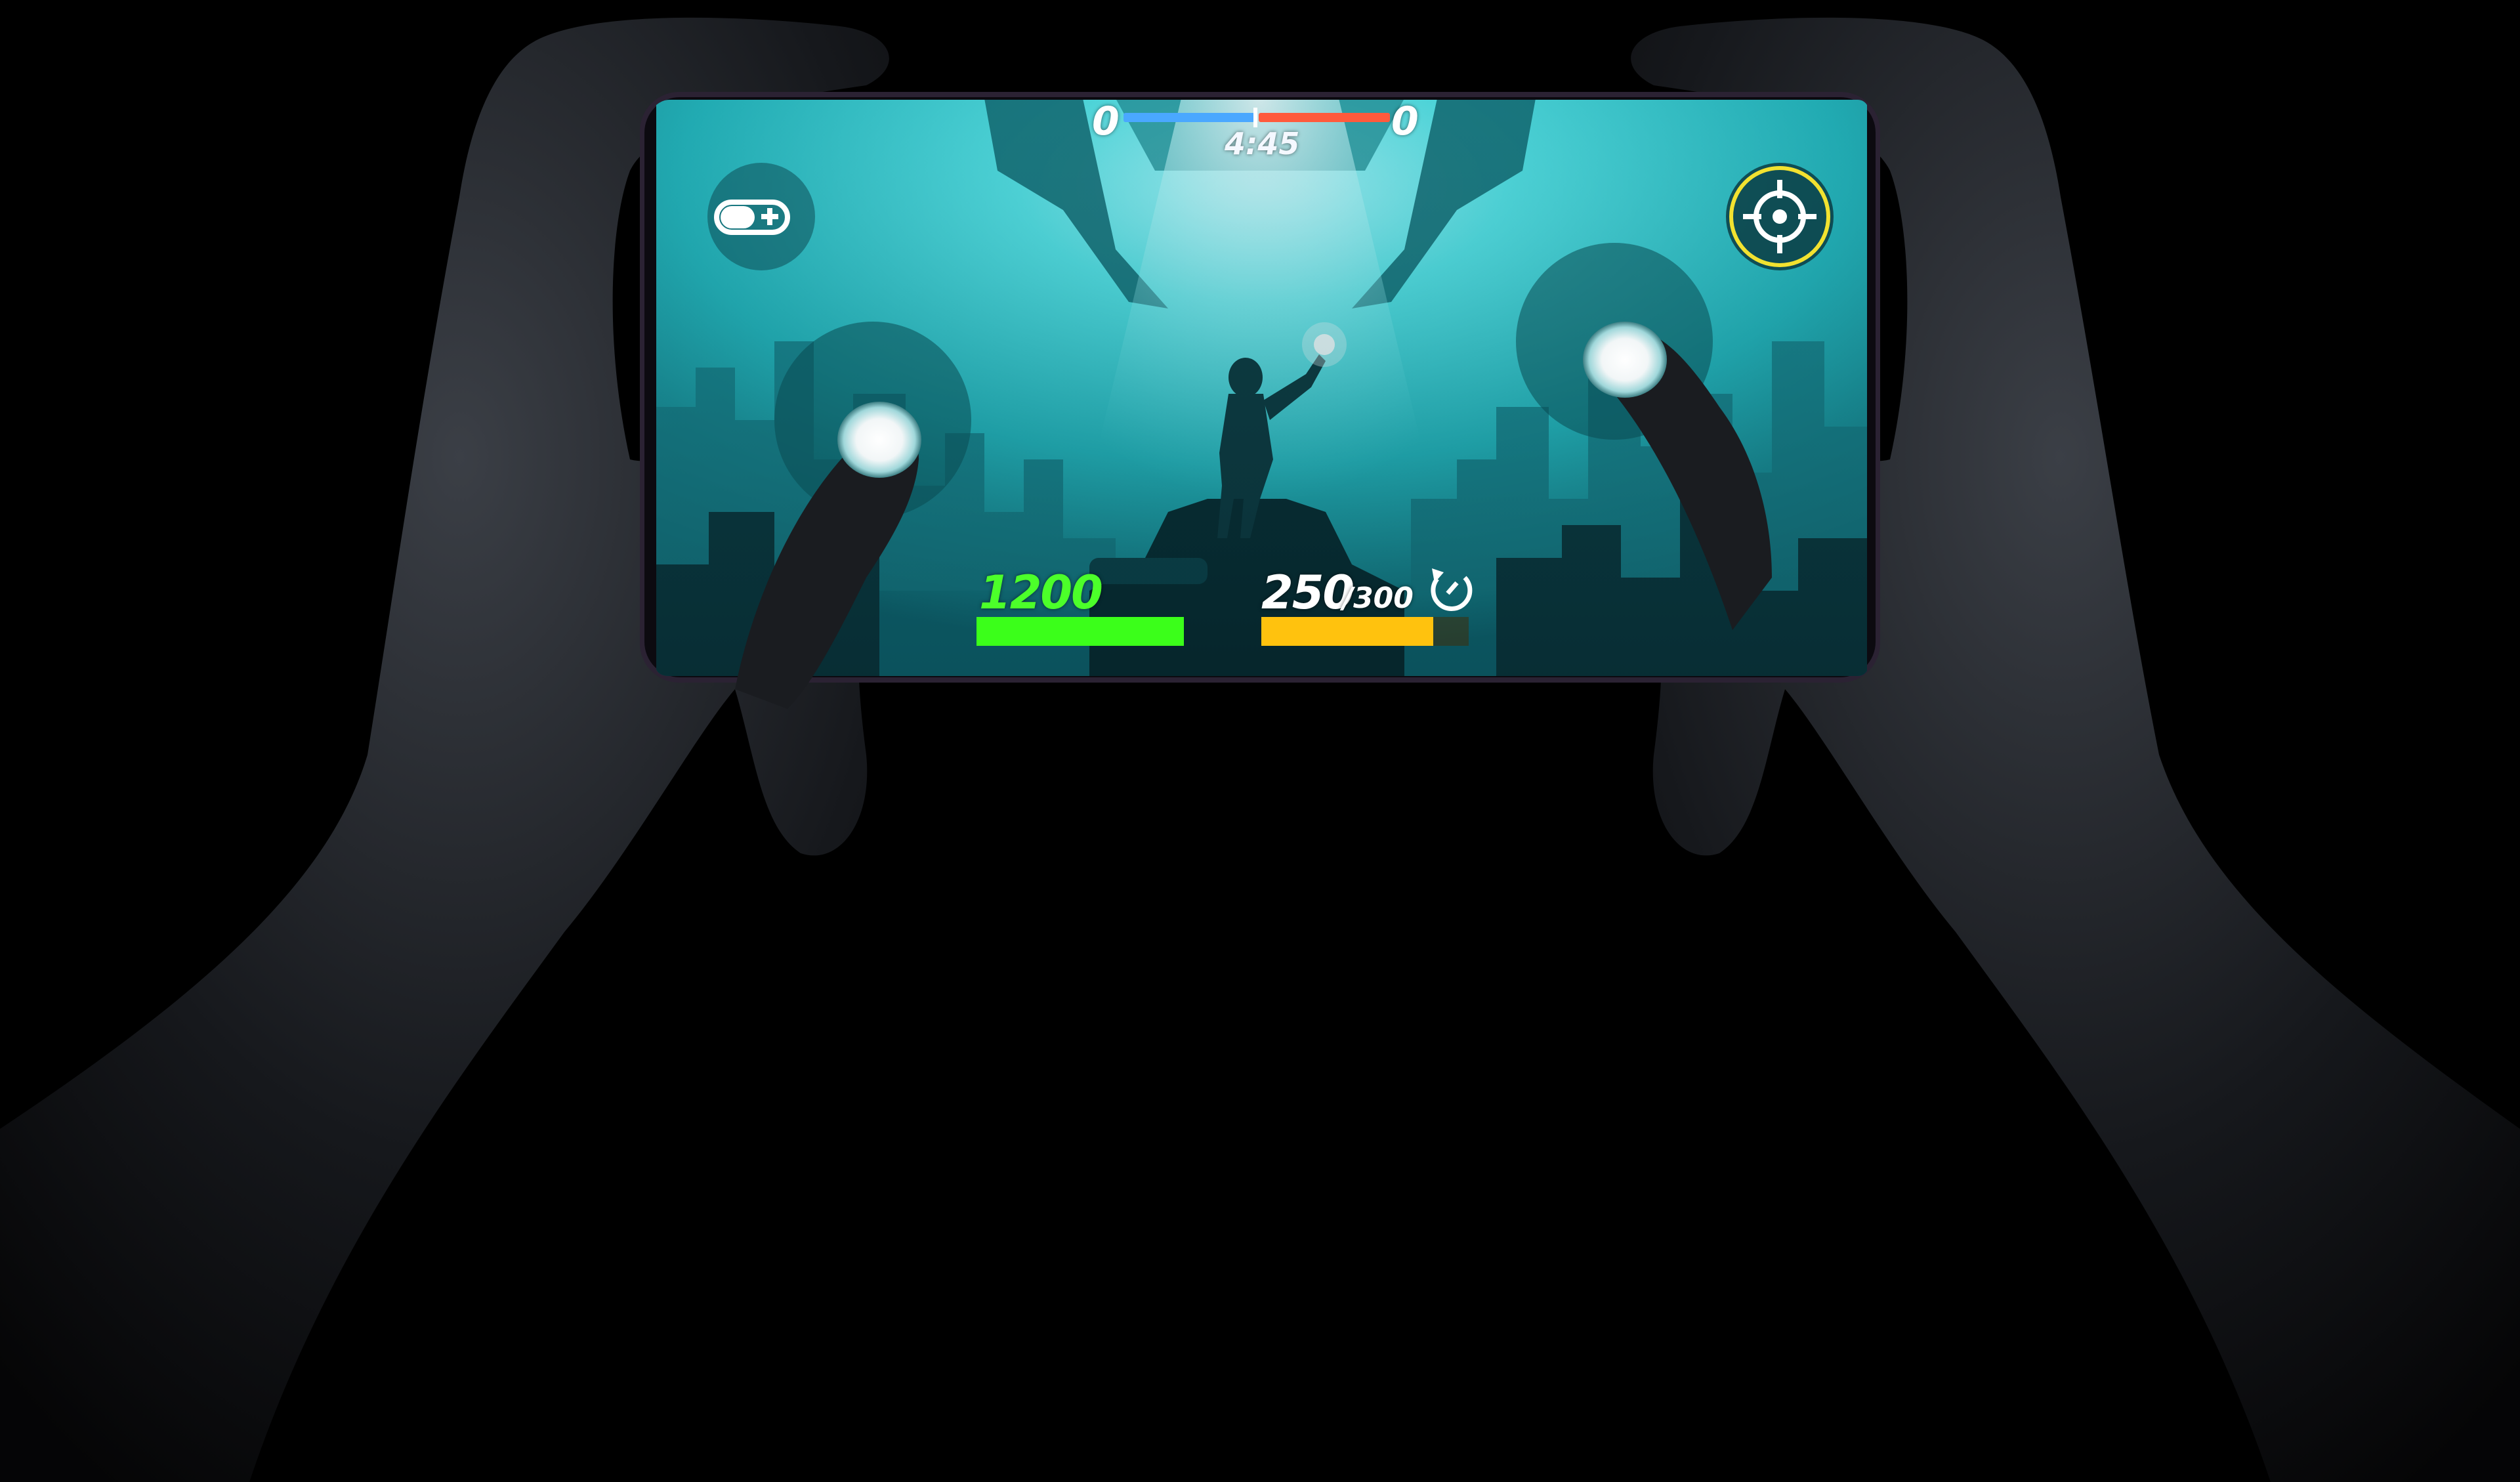 The height and width of the screenshot is (1482, 2520). I want to click on ammo-current: 250, so click(1307, 593).